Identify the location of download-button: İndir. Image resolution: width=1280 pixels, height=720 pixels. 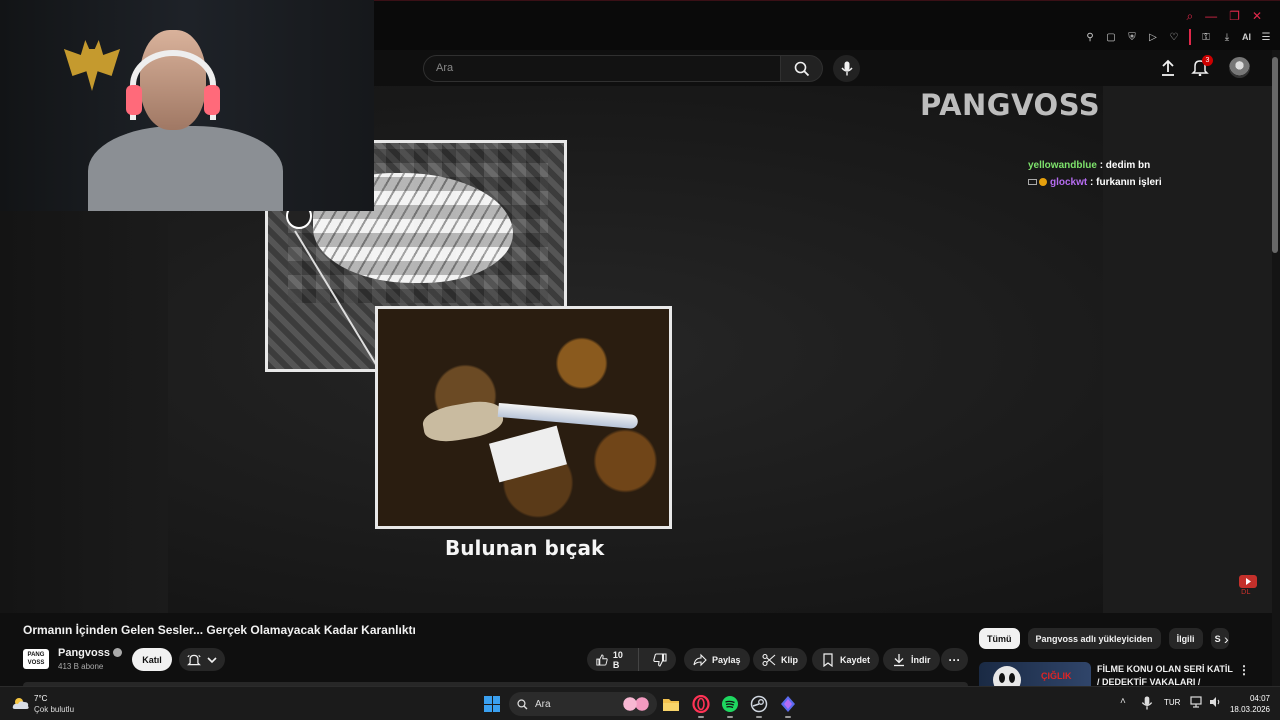
(911, 659).